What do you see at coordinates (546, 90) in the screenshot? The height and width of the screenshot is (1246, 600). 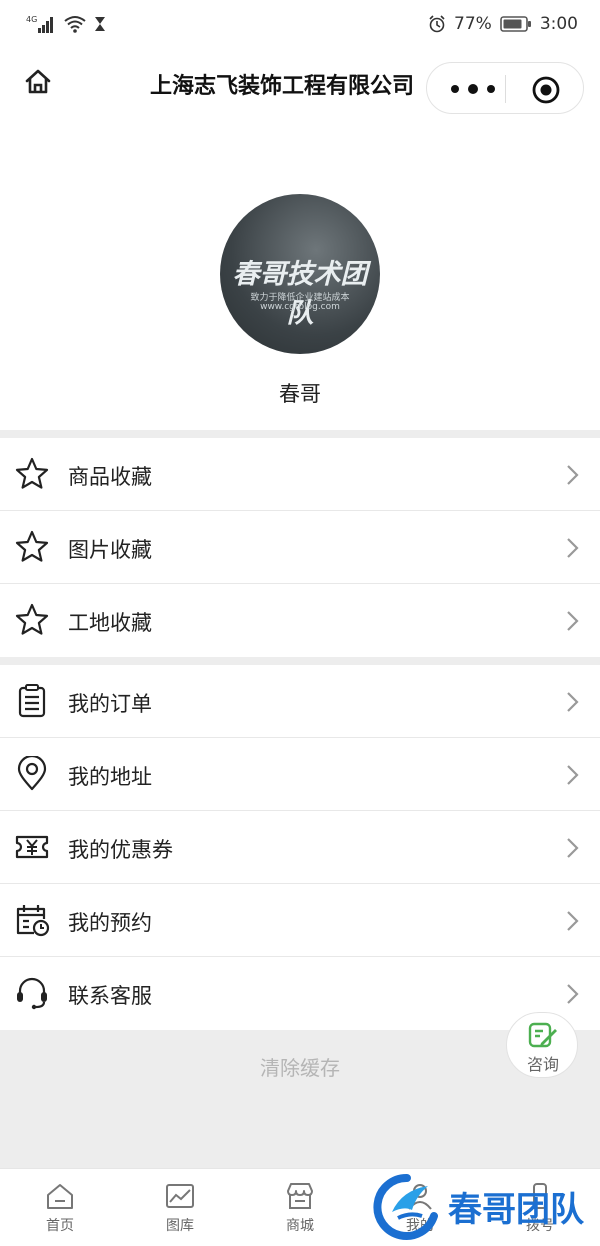 I see `close-target-icon` at bounding box center [546, 90].